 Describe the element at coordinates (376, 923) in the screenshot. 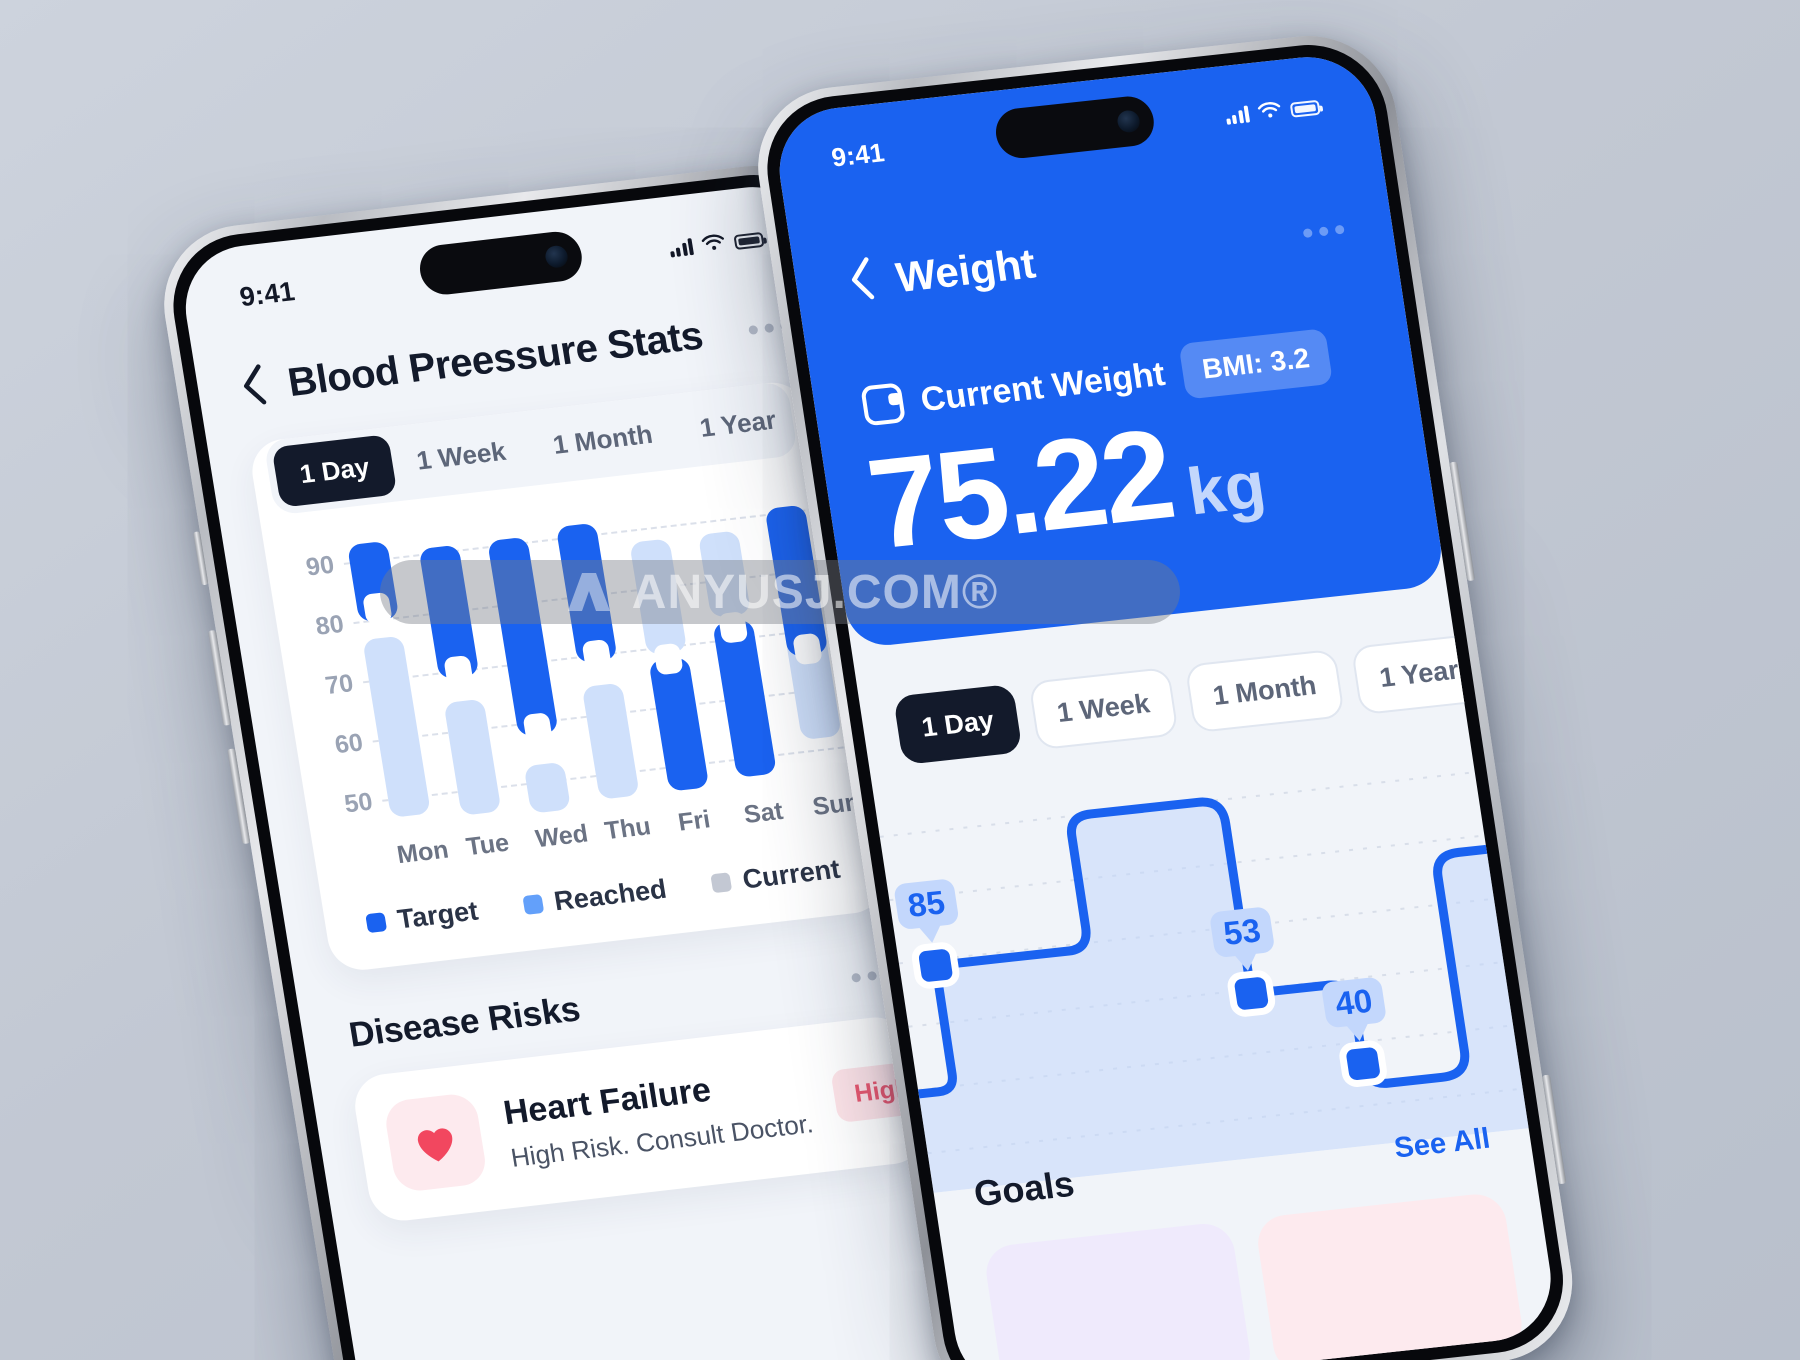

I see `legend-swatch-target` at that location.